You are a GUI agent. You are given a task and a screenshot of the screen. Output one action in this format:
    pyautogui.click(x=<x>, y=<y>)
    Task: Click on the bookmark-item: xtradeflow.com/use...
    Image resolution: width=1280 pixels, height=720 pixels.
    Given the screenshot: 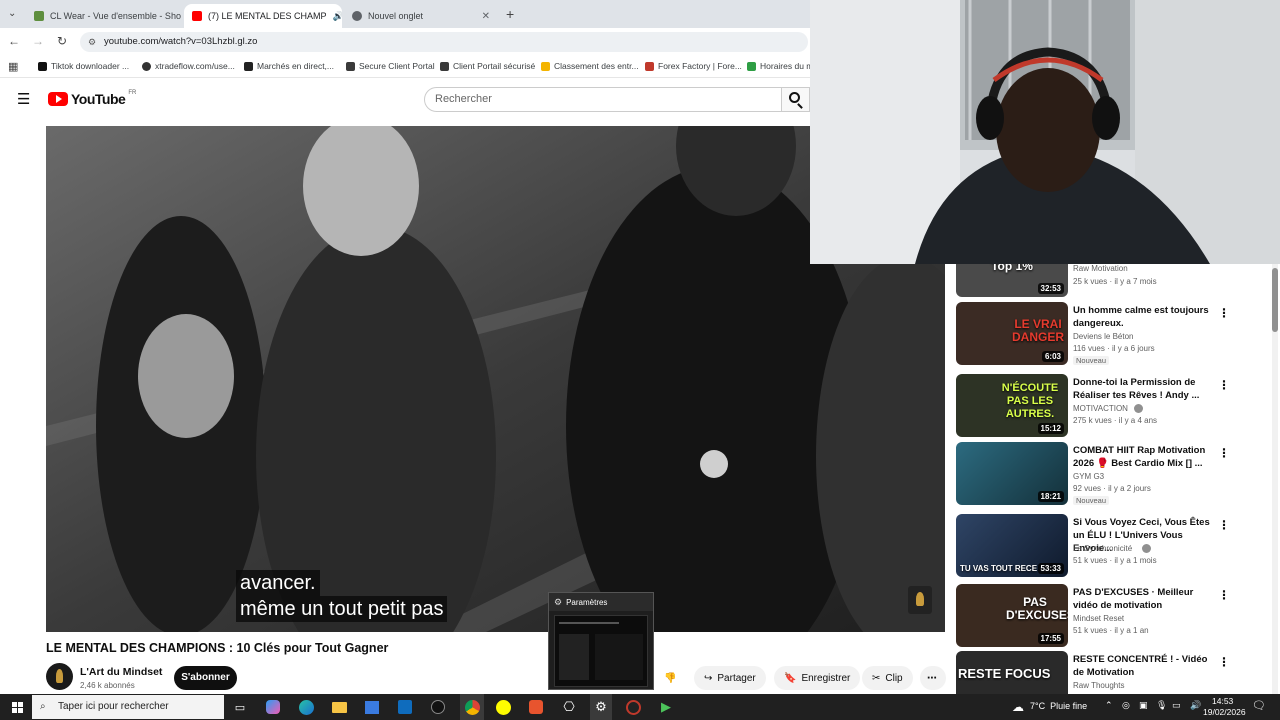 What is the action you would take?
    pyautogui.click(x=188, y=66)
    